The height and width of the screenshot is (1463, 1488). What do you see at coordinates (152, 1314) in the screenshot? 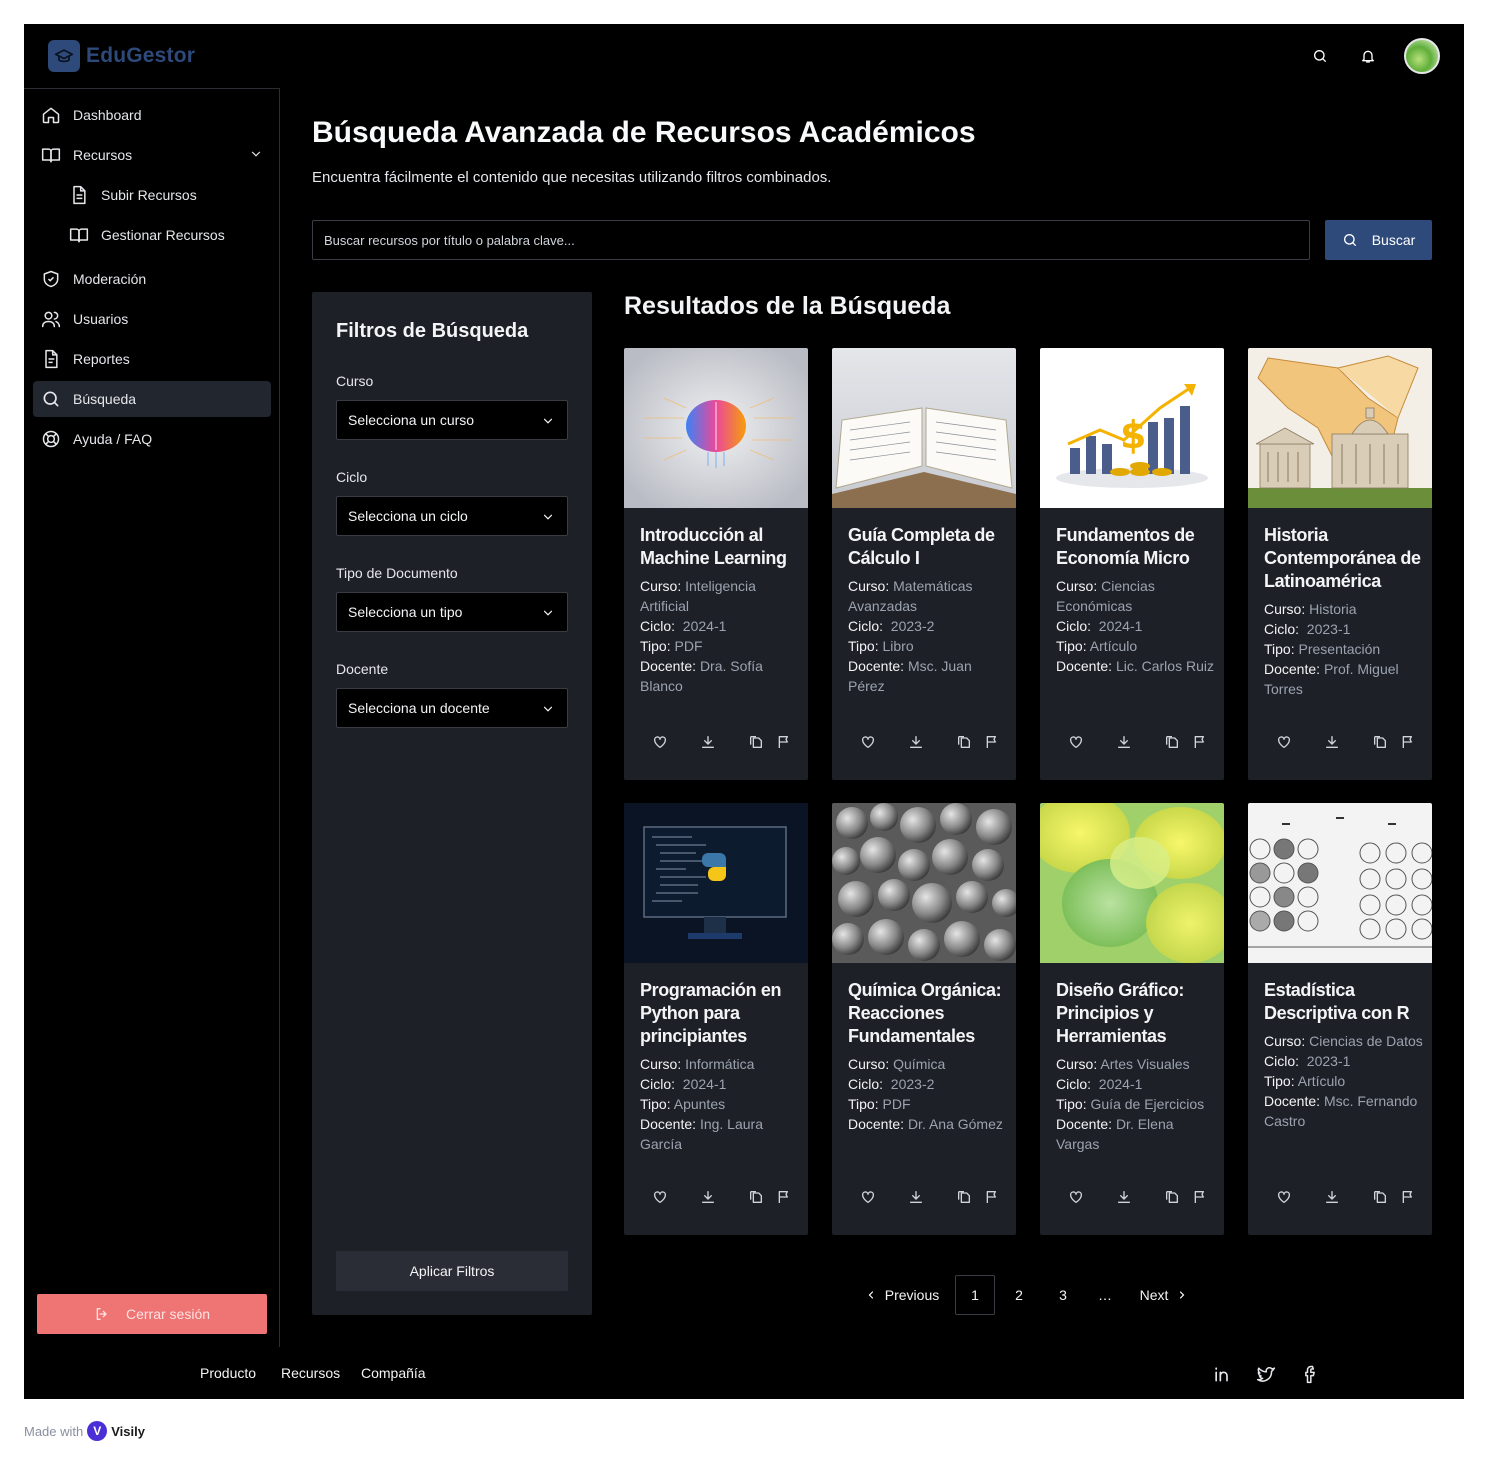
I see `logout-button: Cerrar sesión` at bounding box center [152, 1314].